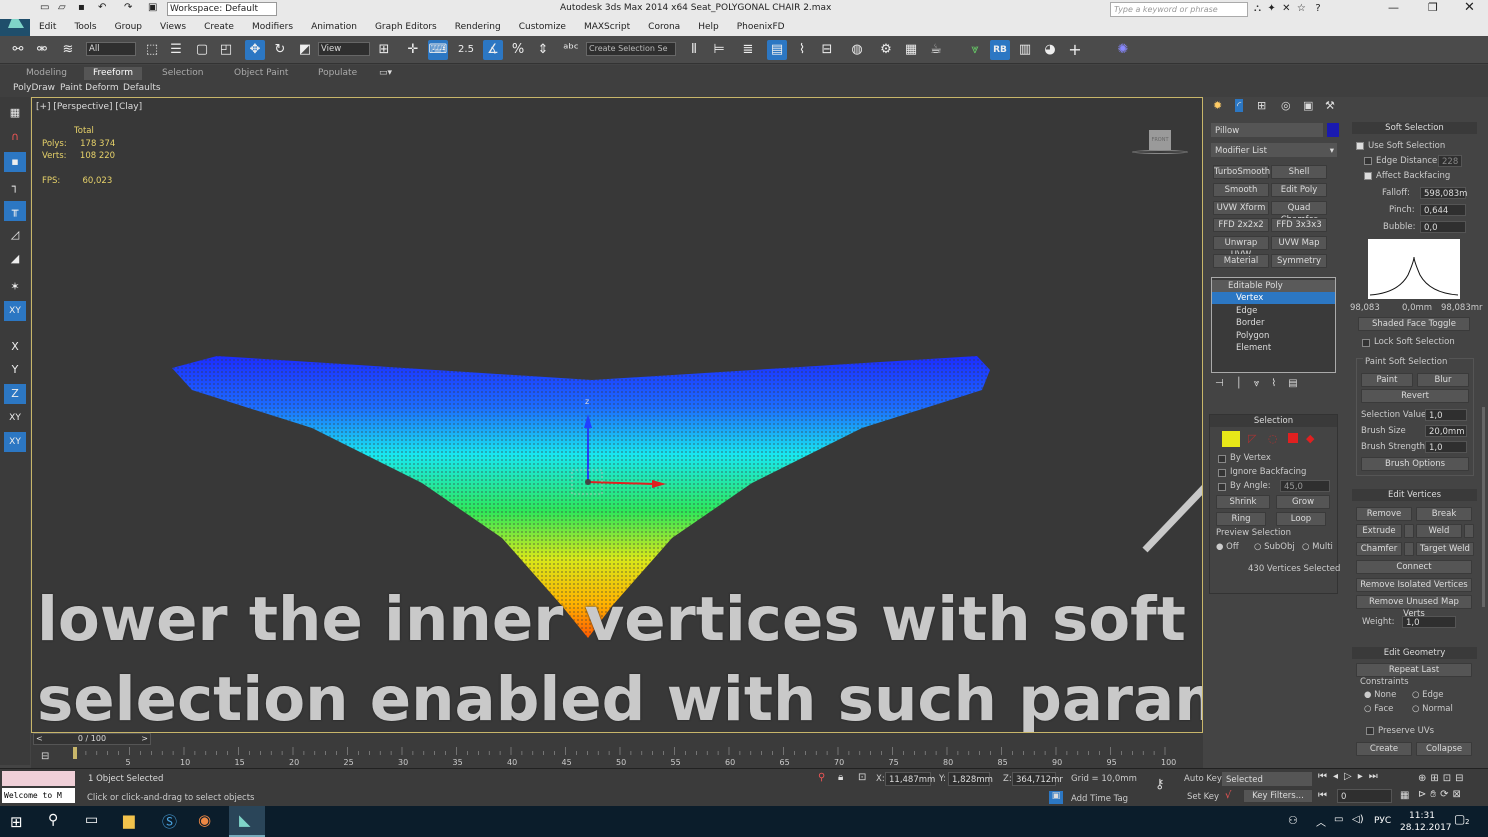  I want to click on affect-backfacing-checkbox, so click(1368, 176).